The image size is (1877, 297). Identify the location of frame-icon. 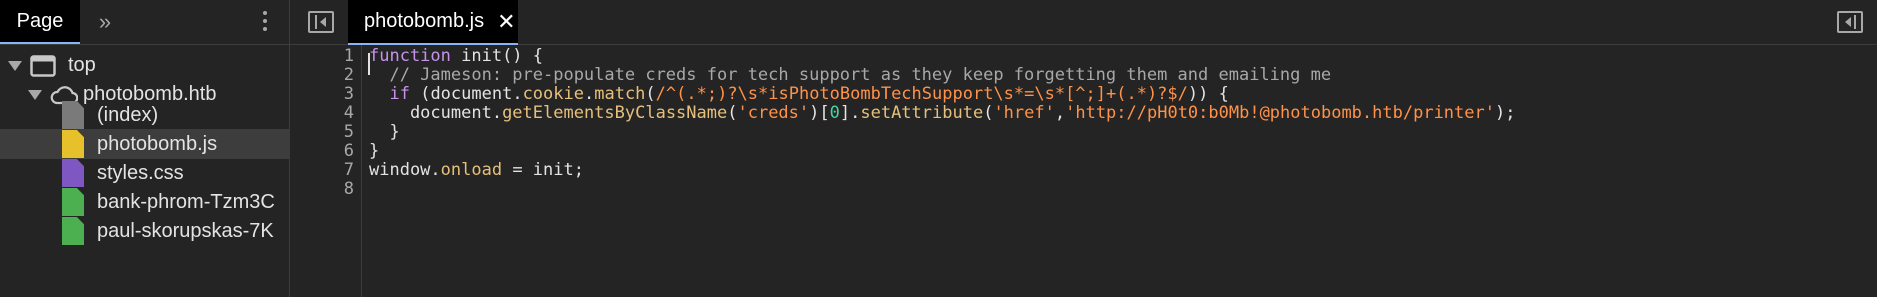
(43, 65).